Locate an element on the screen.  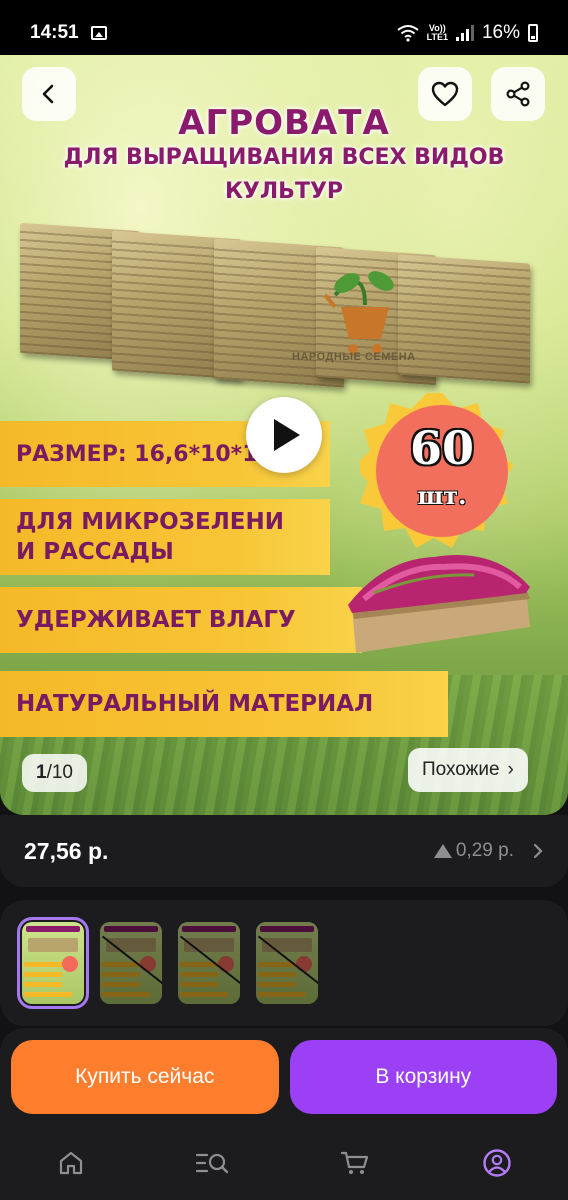
favorite-button is located at coordinates (445, 94).